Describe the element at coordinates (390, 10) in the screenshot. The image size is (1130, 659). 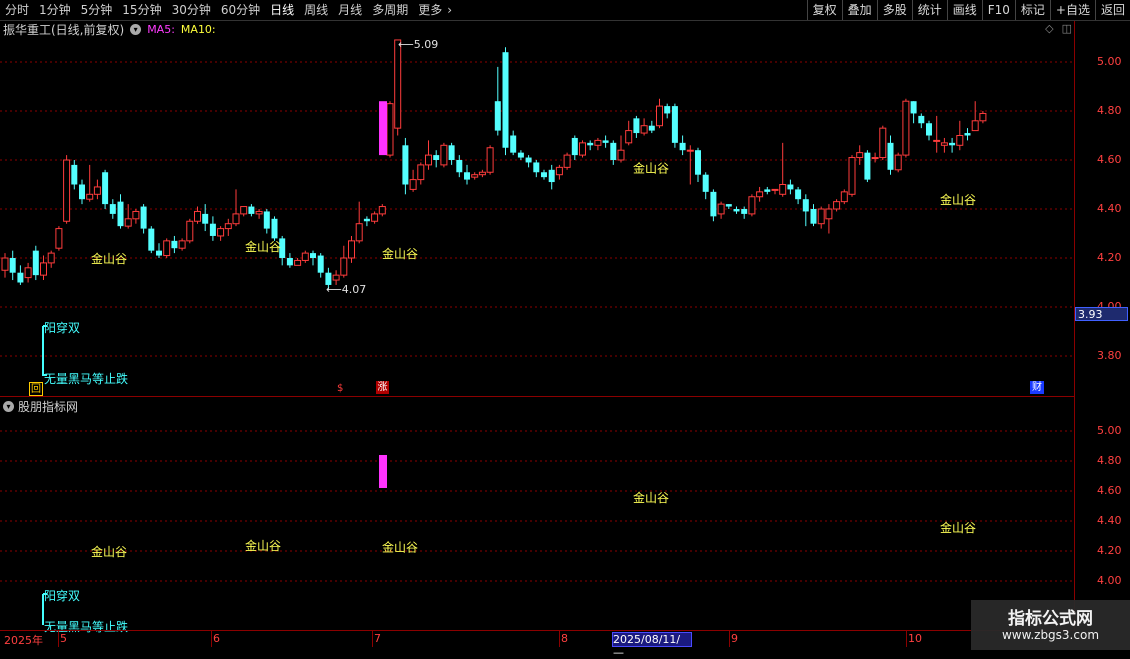
I see `period-tab-9: 多周期` at that location.